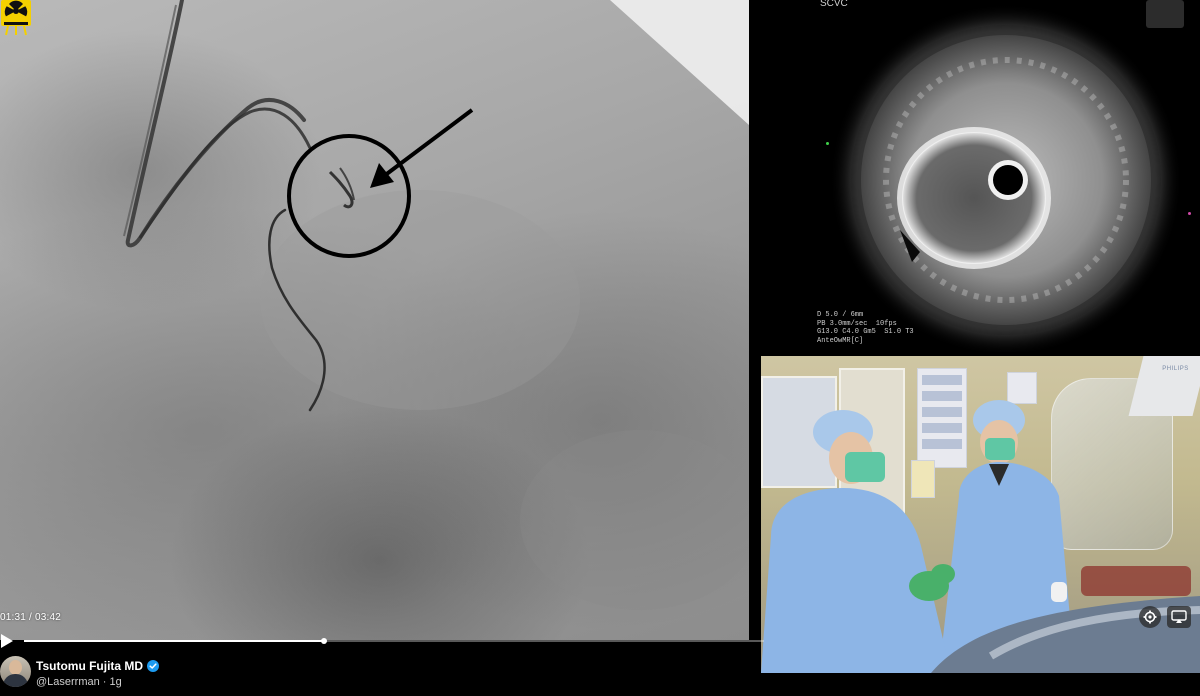 The image size is (1200, 696). What do you see at coordinates (857, 323) in the screenshot?
I see `readout-line: PB 3.0mm/sec 10fps` at bounding box center [857, 323].